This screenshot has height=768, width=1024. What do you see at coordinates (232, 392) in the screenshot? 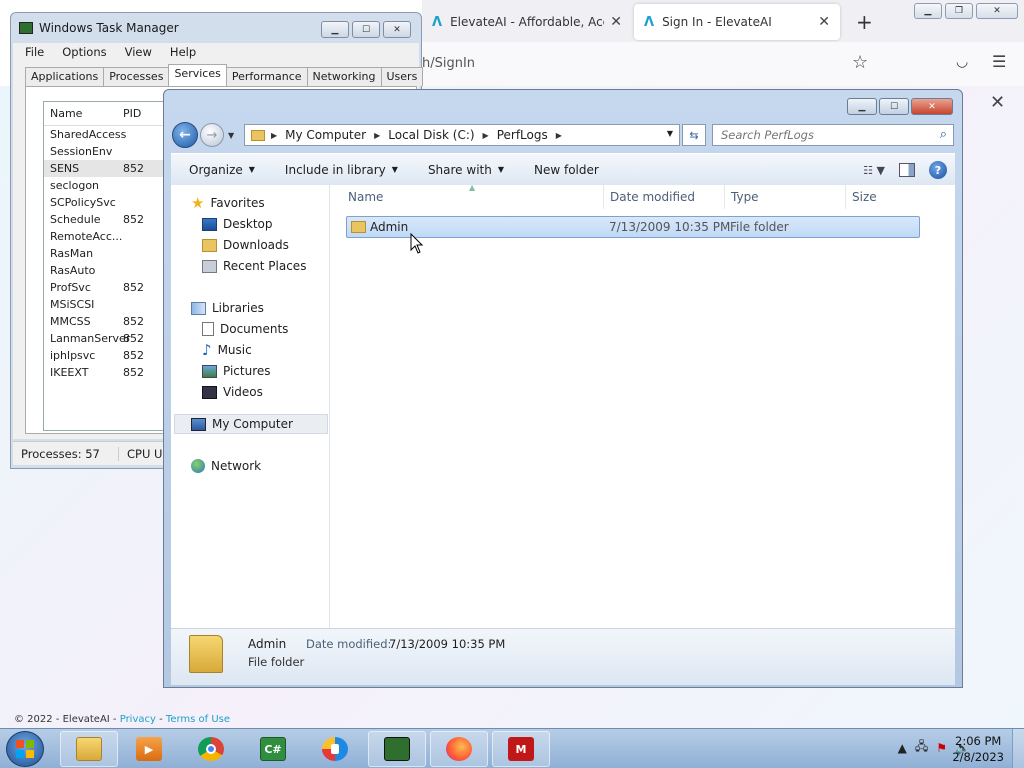
I see `sidebar-item-videos: Videos` at bounding box center [232, 392].